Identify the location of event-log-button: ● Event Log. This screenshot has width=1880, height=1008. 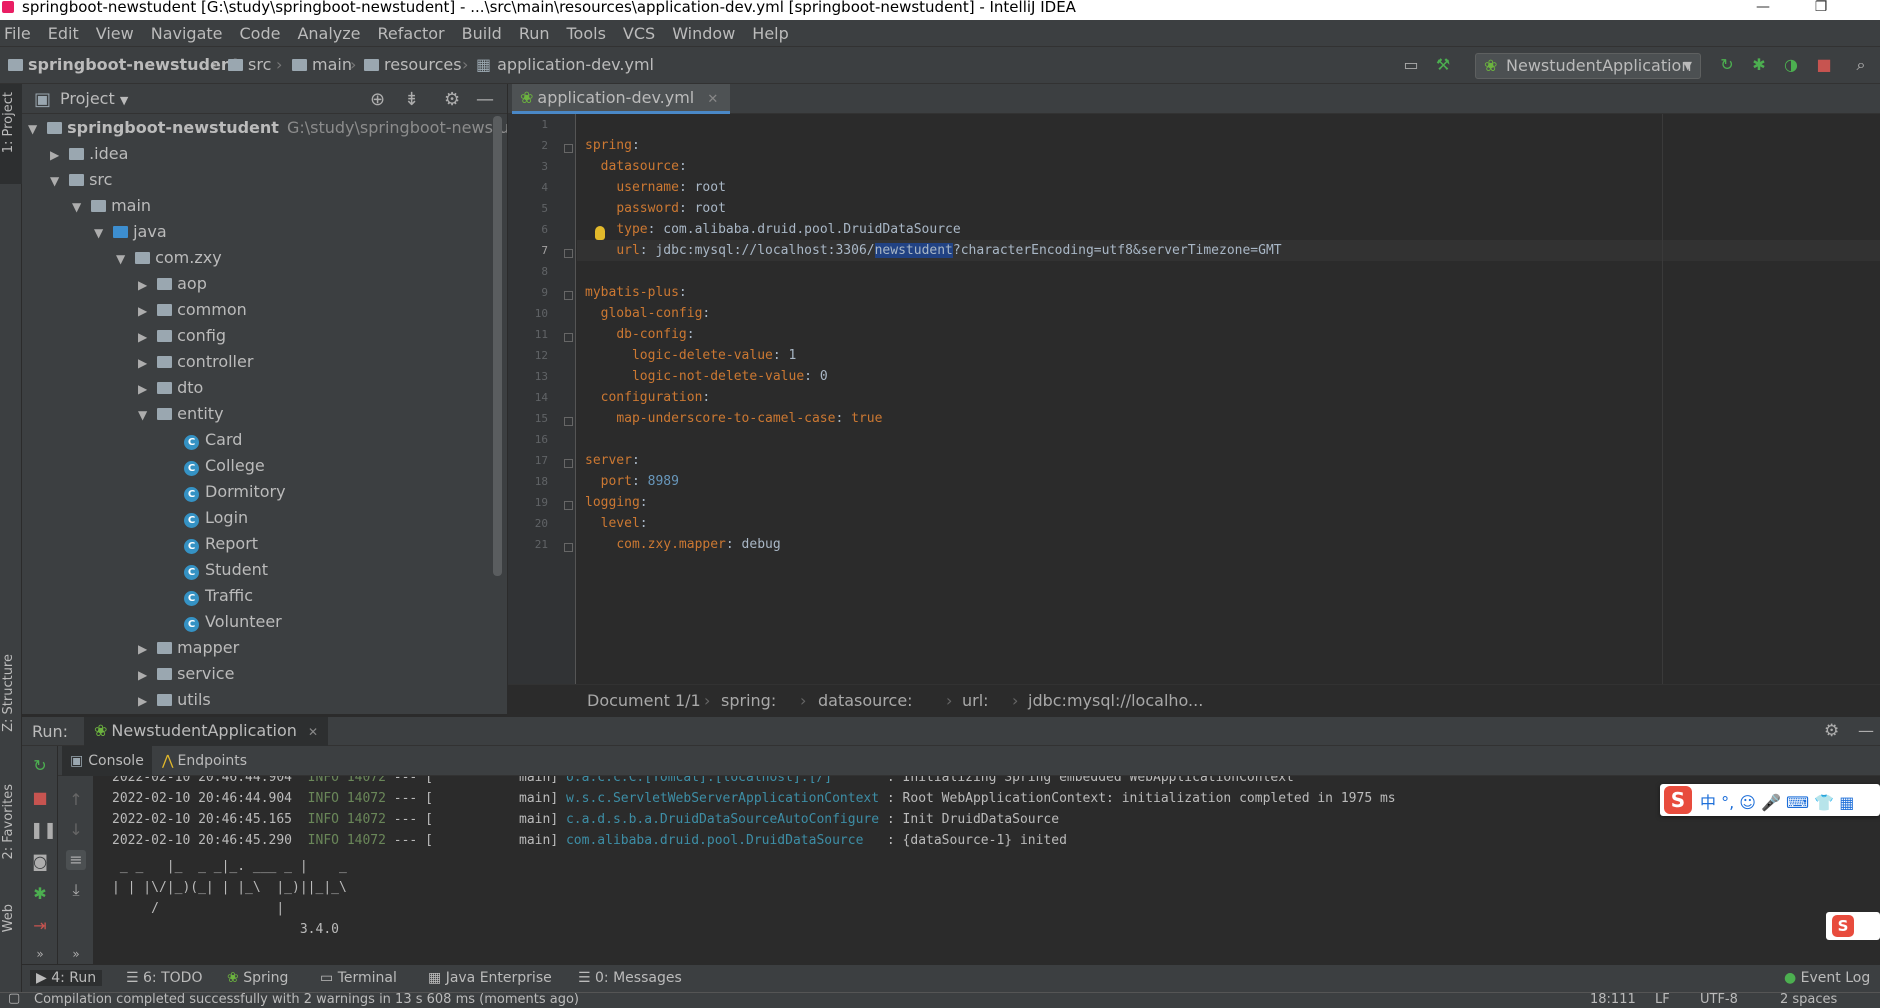
(1827, 978).